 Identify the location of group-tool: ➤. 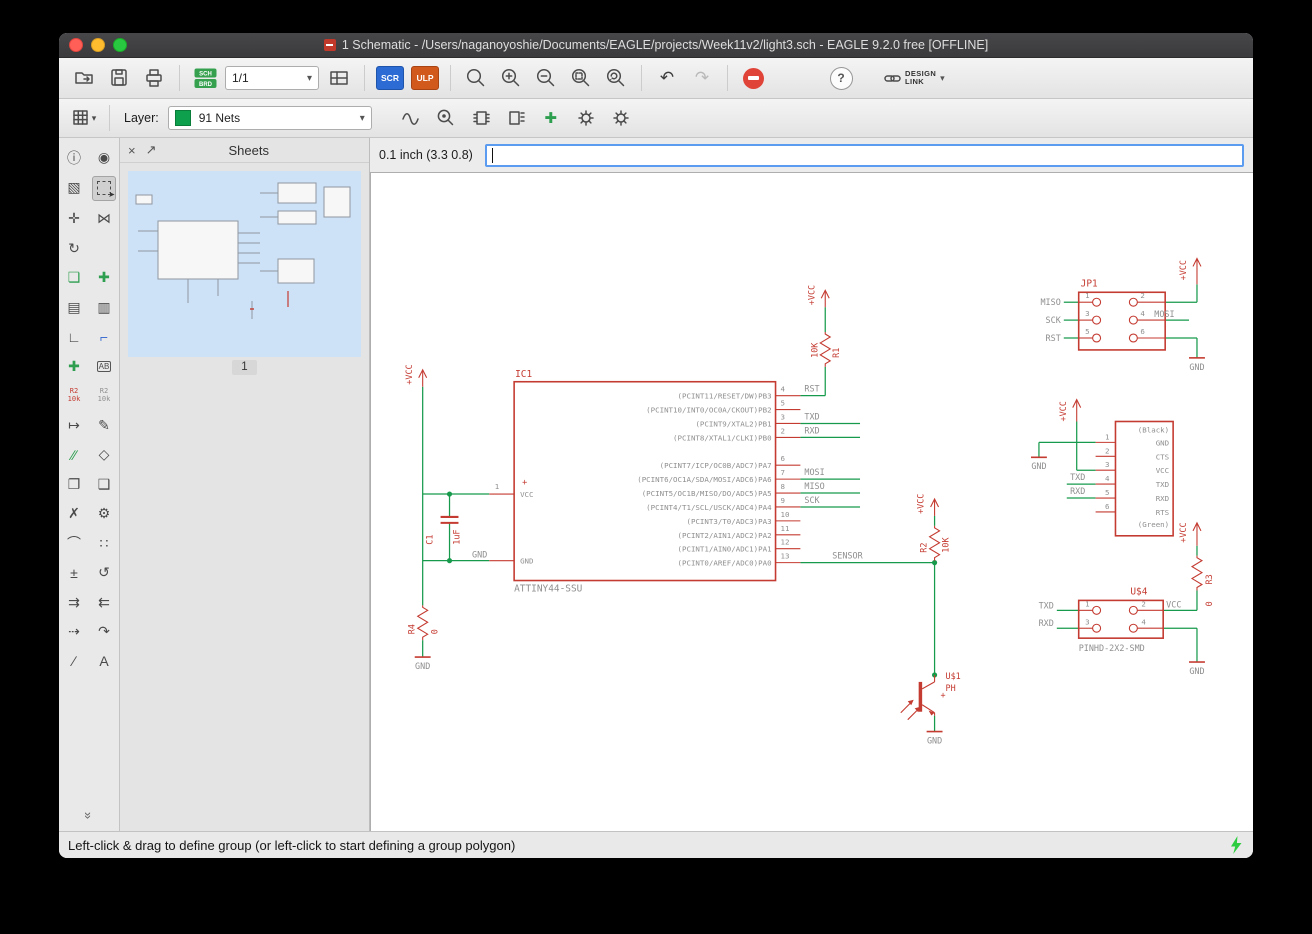
(104, 188).